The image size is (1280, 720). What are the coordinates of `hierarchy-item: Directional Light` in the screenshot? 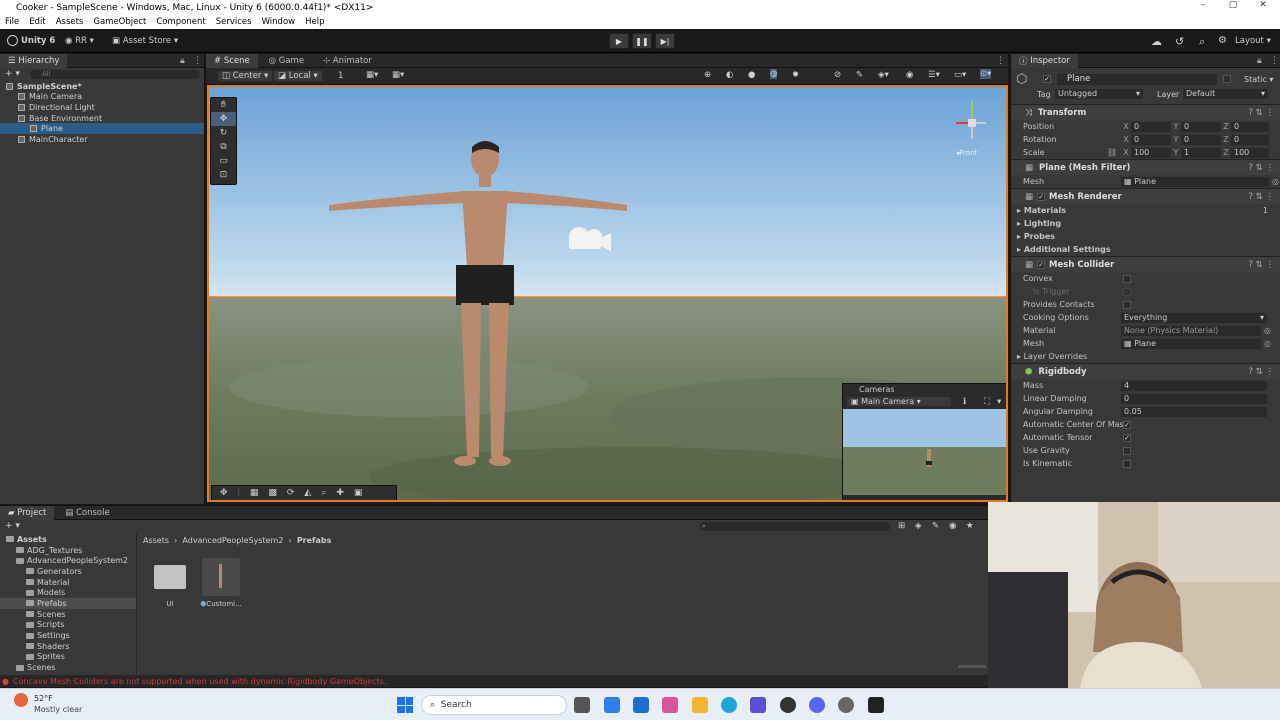 It's located at (102, 107).